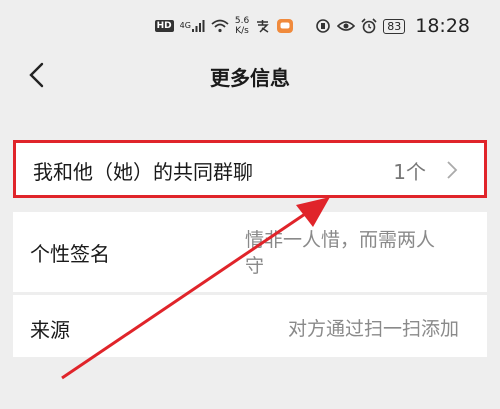  Describe the element at coordinates (220, 26) in the screenshot. I see `wifi-icon` at that location.